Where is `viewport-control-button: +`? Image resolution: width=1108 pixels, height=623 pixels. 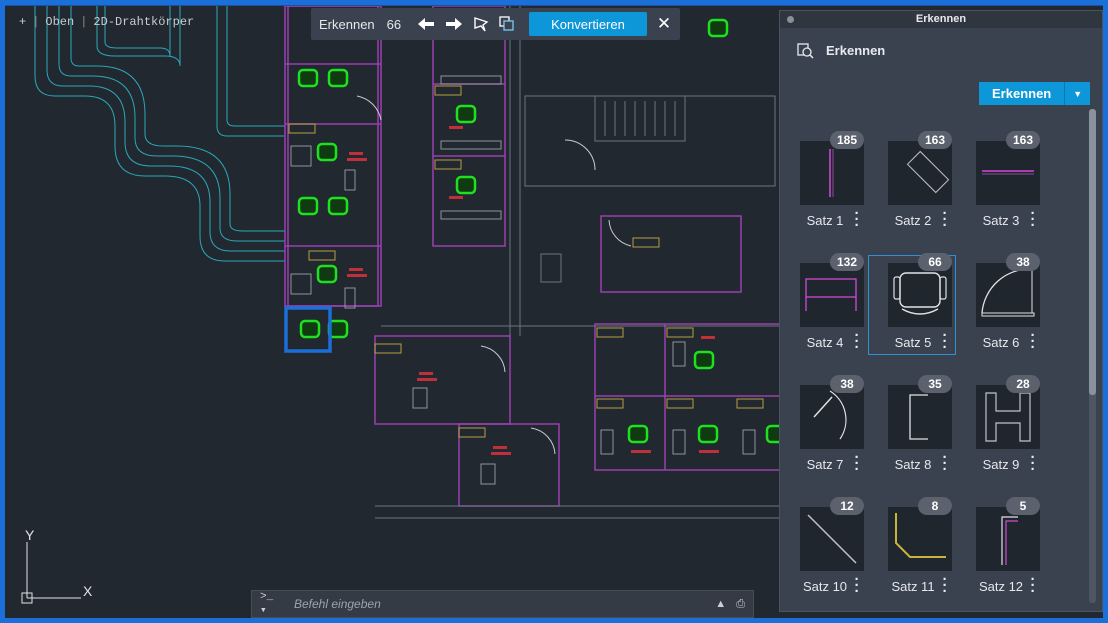 viewport-control-button: + is located at coordinates (22, 22).